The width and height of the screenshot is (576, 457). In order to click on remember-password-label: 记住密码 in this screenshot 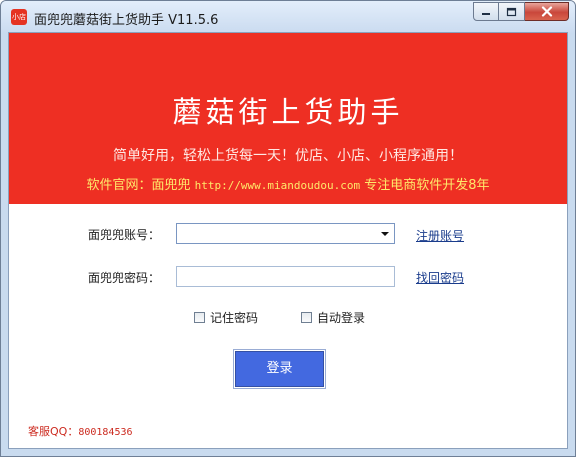, I will do `click(234, 317)`.